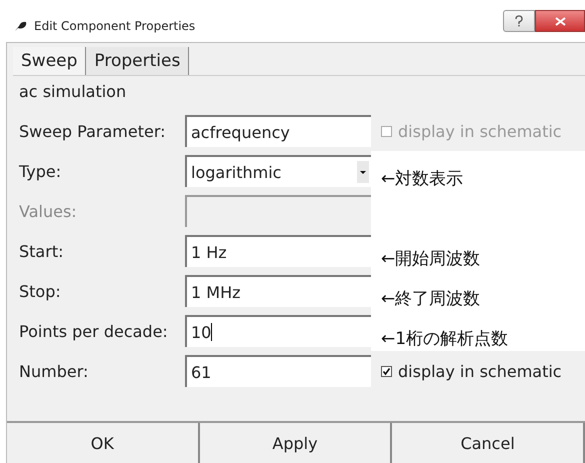 Image resolution: width=585 pixels, height=463 pixels. I want to click on input-field: 61, so click(278, 371).